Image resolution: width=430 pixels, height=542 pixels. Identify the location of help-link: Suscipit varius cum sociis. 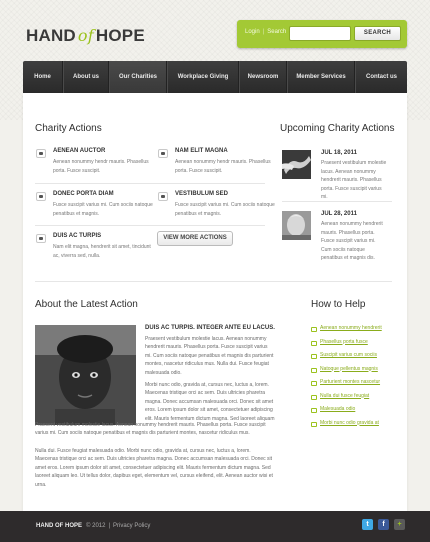
(351, 356).